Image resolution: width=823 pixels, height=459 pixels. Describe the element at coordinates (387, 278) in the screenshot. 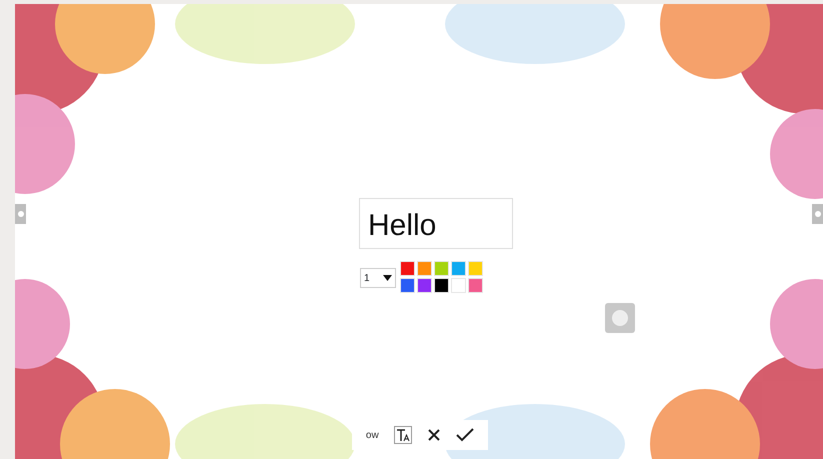

I see `caret-icon` at that location.